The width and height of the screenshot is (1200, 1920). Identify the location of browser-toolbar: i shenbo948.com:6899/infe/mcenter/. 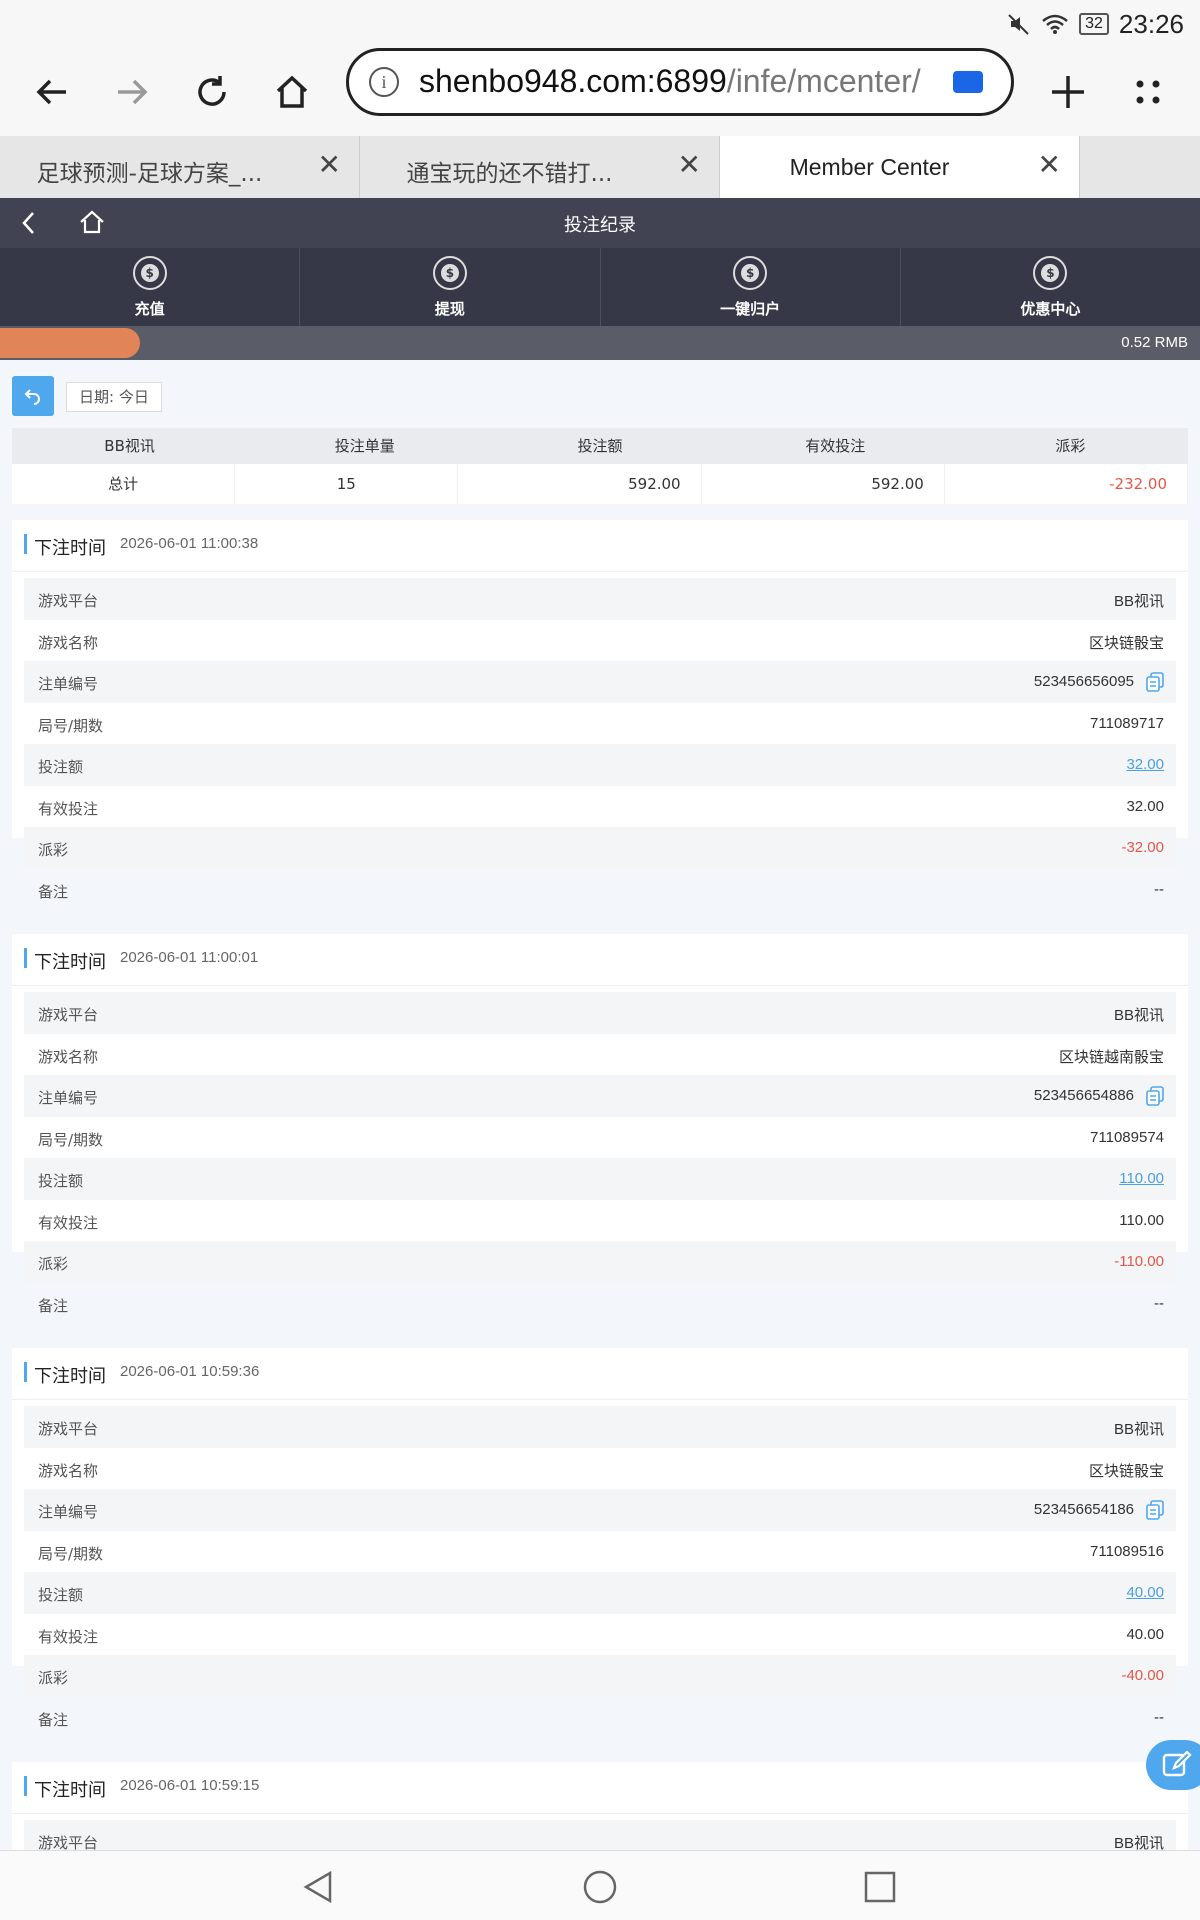
(600, 92).